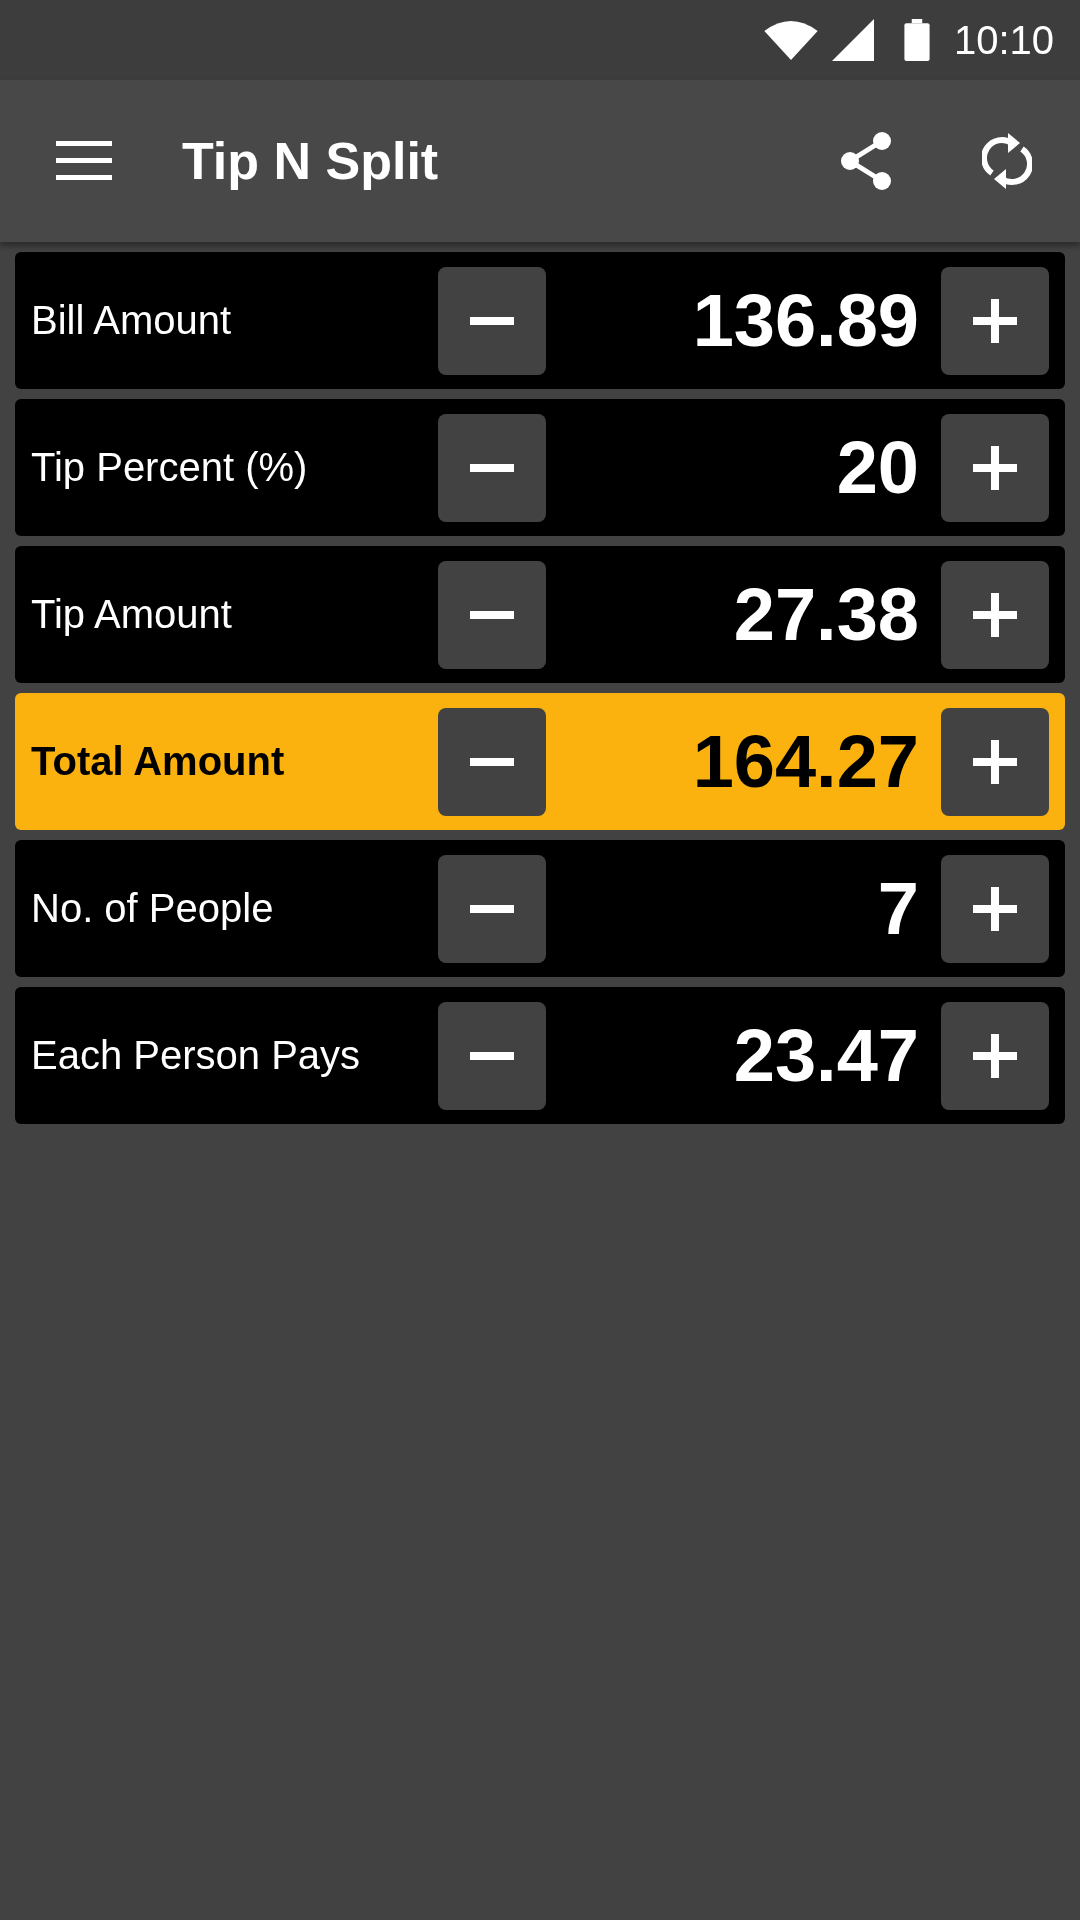 The image size is (1080, 1920). Describe the element at coordinates (311, 161) in the screenshot. I see `app-title: Tip N Split` at that location.